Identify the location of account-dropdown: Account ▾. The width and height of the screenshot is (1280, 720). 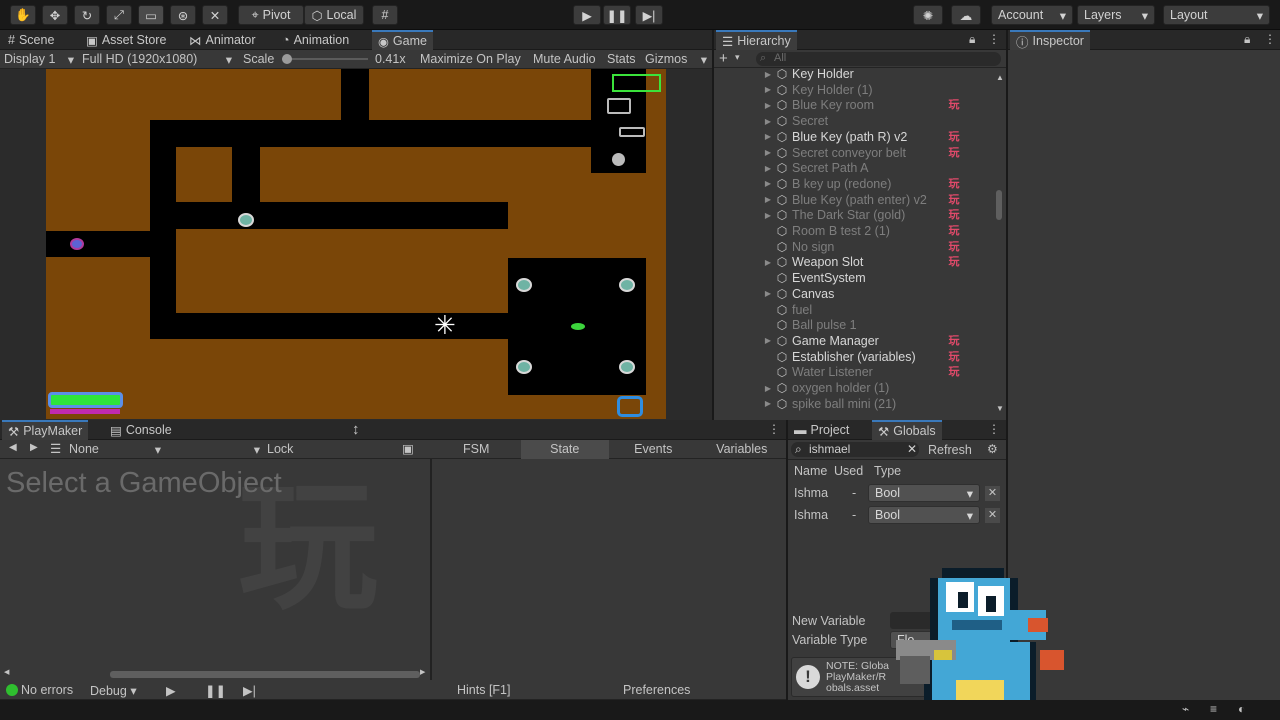
(1032, 15).